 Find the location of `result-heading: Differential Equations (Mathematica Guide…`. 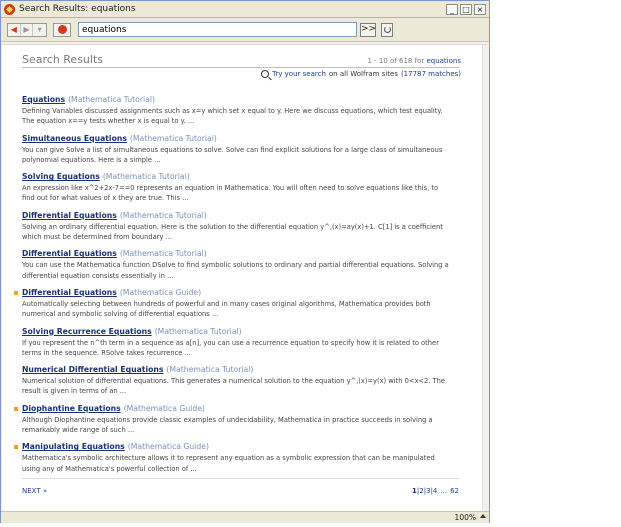

result-heading: Differential Equations (Mathematica Guide… is located at coordinates (240, 293).